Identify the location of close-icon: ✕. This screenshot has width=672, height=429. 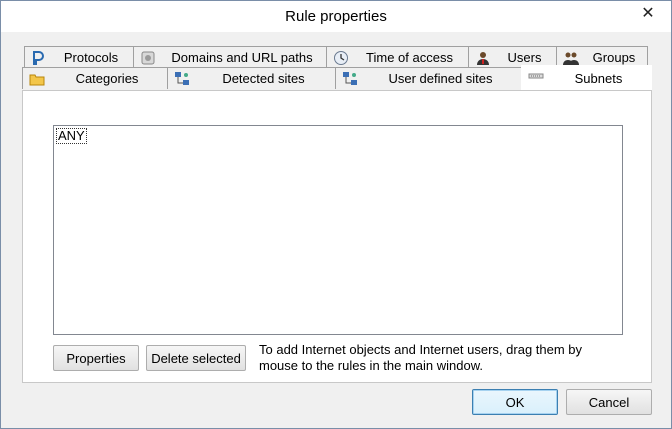
(648, 13).